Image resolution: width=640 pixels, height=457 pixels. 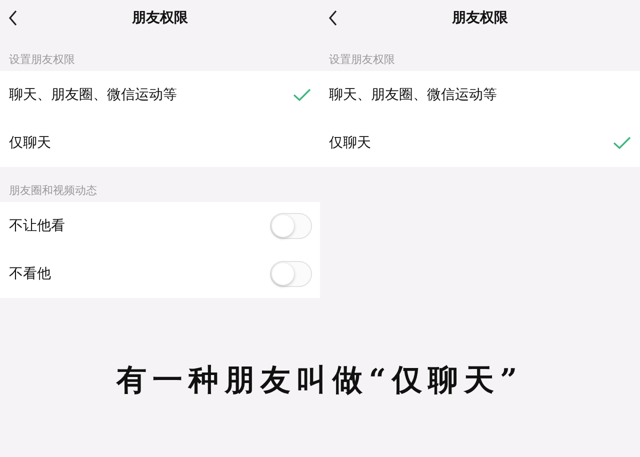 What do you see at coordinates (160, 274) in the screenshot?
I see `setting-row: 不看他` at bounding box center [160, 274].